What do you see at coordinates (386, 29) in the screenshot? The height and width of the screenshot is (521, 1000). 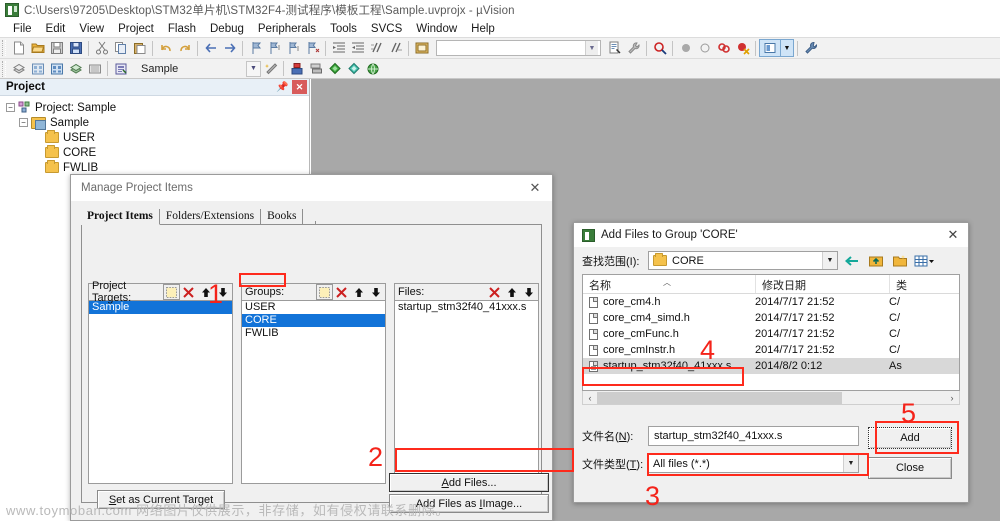 I see `menu-item-svcs: SVCS` at bounding box center [386, 29].